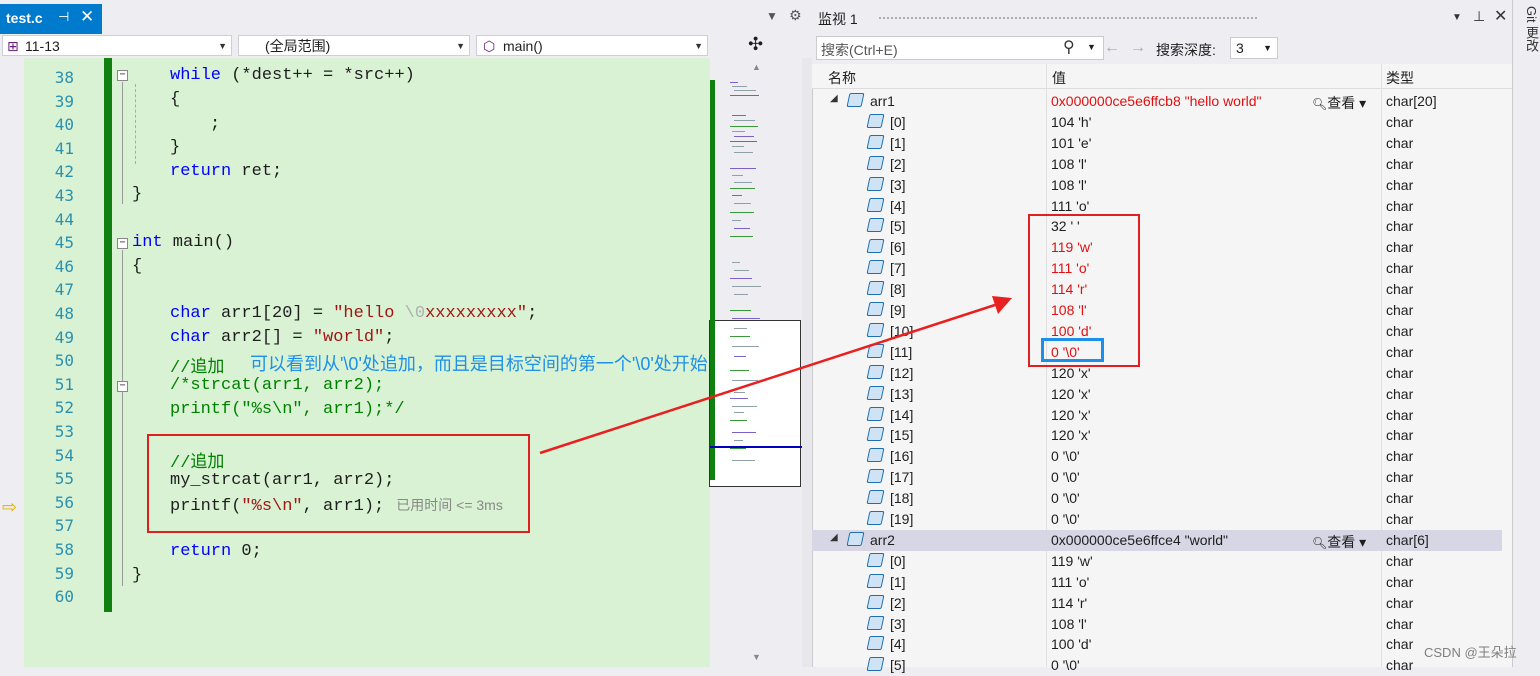 The image size is (1540, 676). Describe the element at coordinates (769, 378) in the screenshot. I see `arrow-line` at that location.